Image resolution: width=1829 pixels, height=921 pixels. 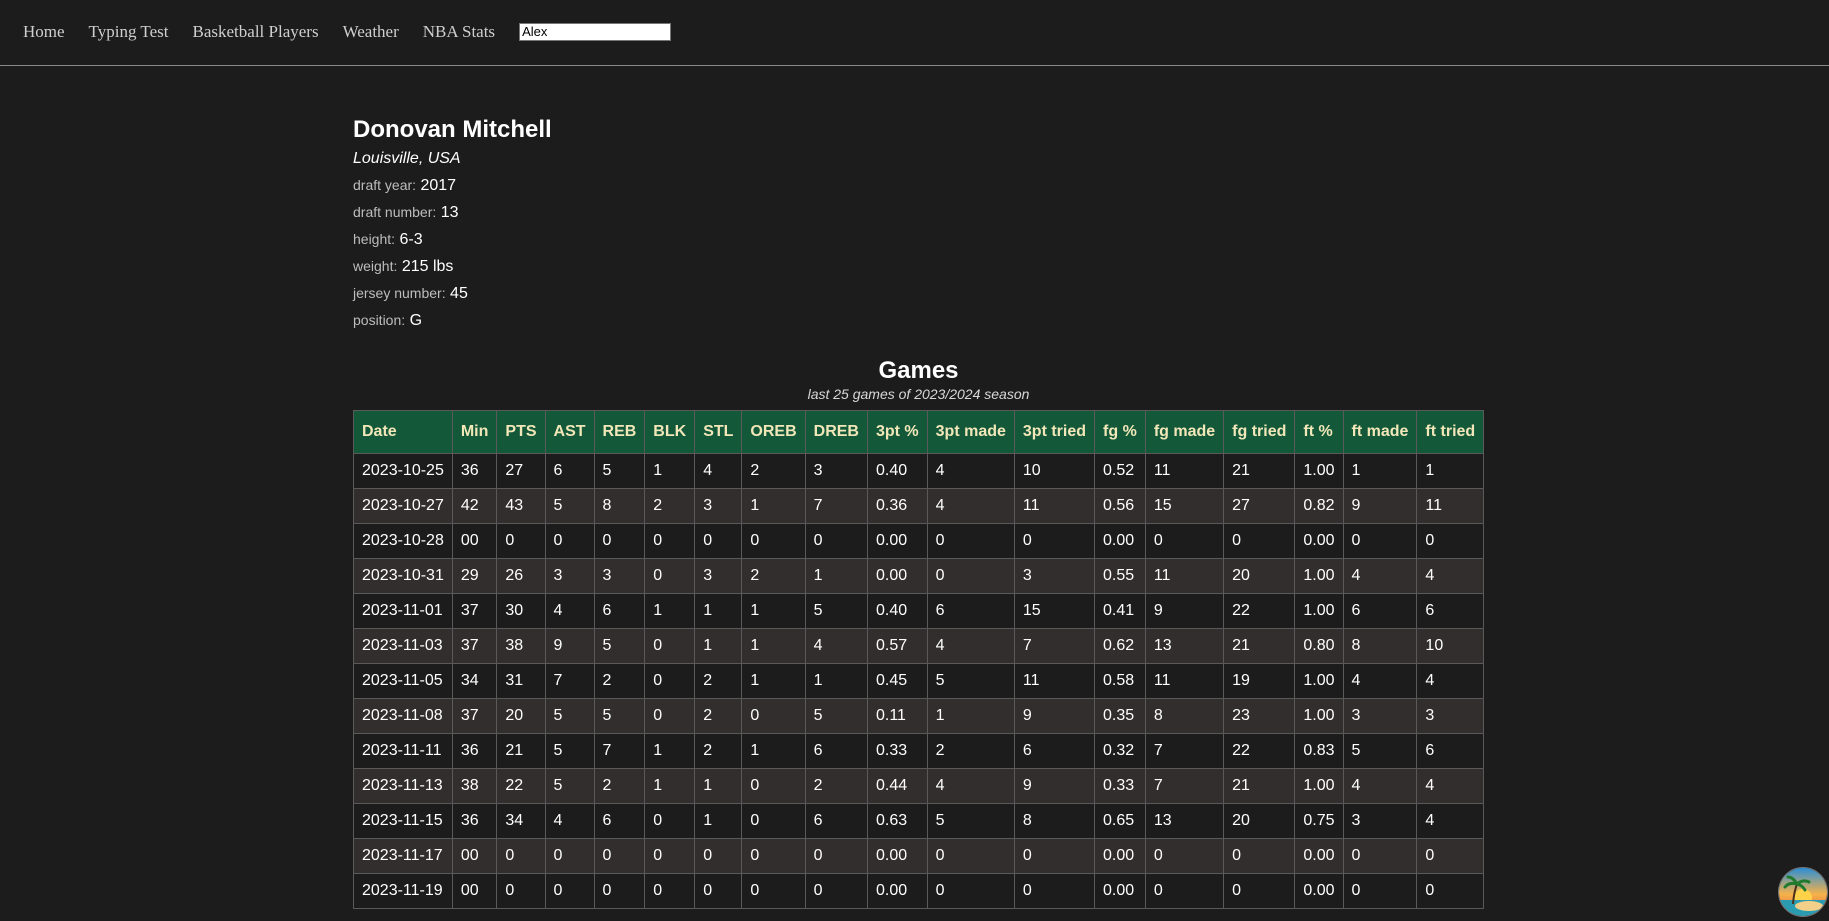 What do you see at coordinates (1319, 751) in the screenshot?
I see `table-cell: 0.83` at bounding box center [1319, 751].